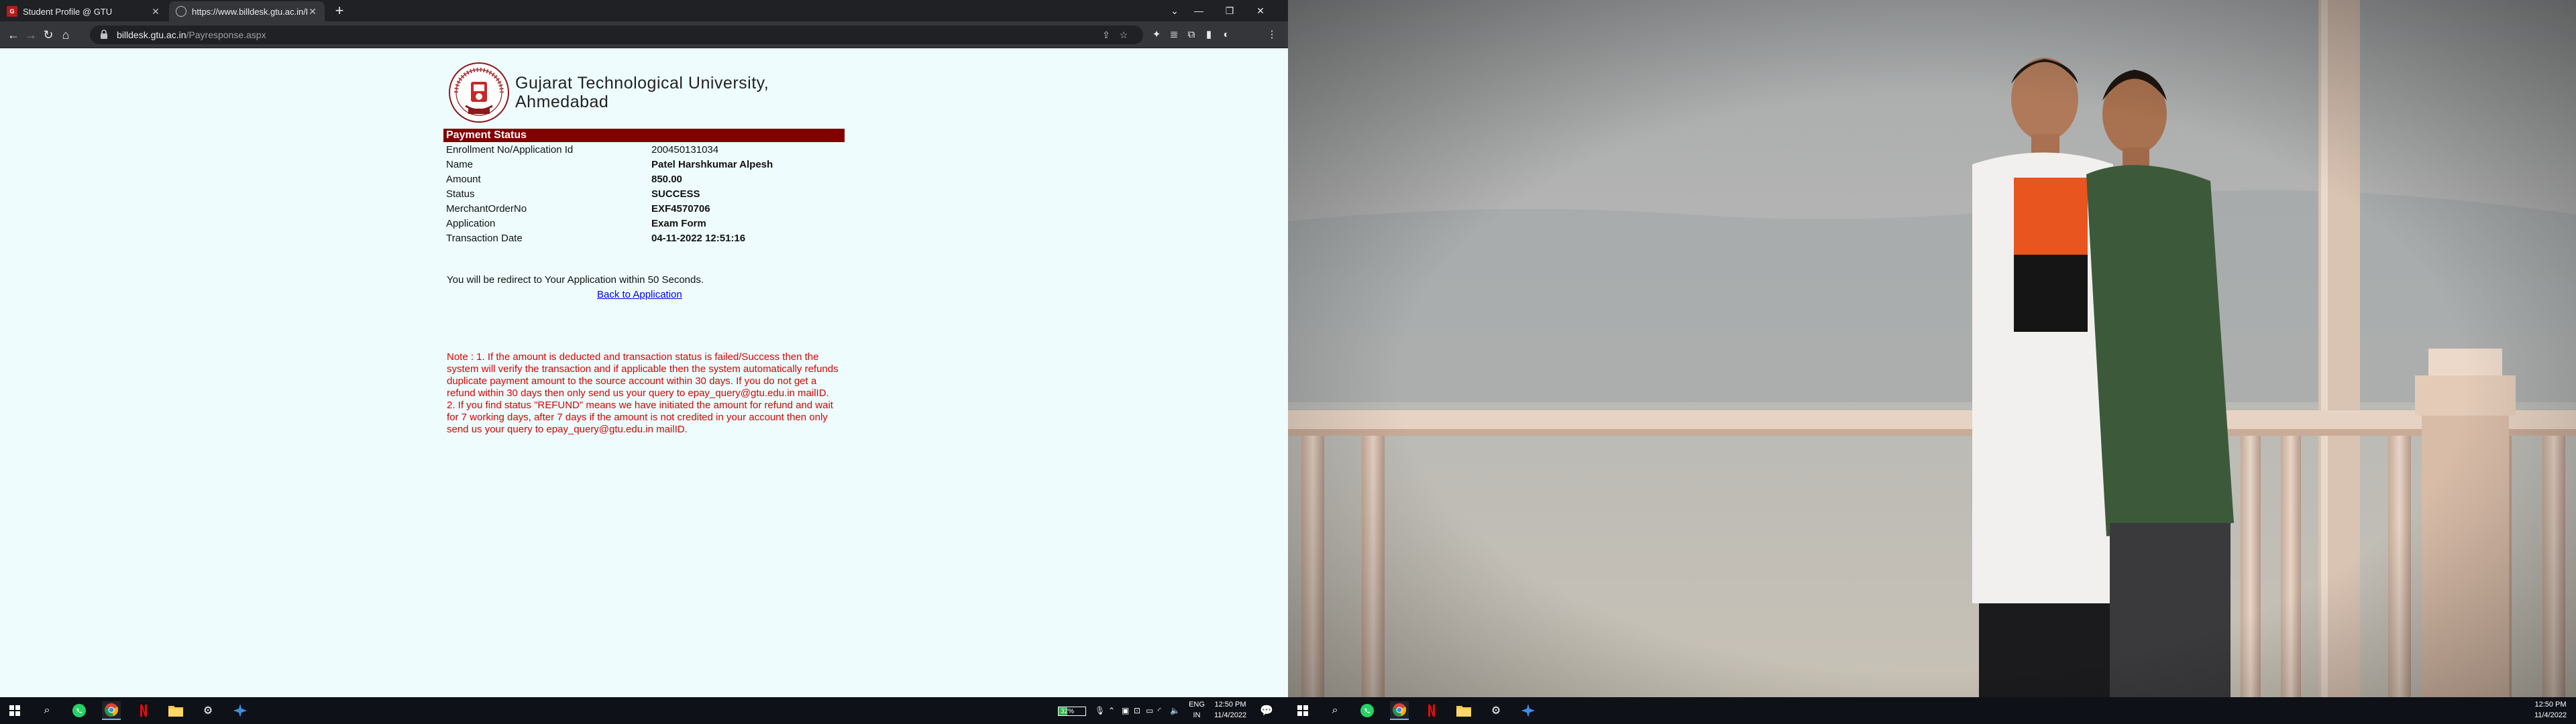  What do you see at coordinates (1174, 35) in the screenshot?
I see `reading-list-icon: ≣` at bounding box center [1174, 35].